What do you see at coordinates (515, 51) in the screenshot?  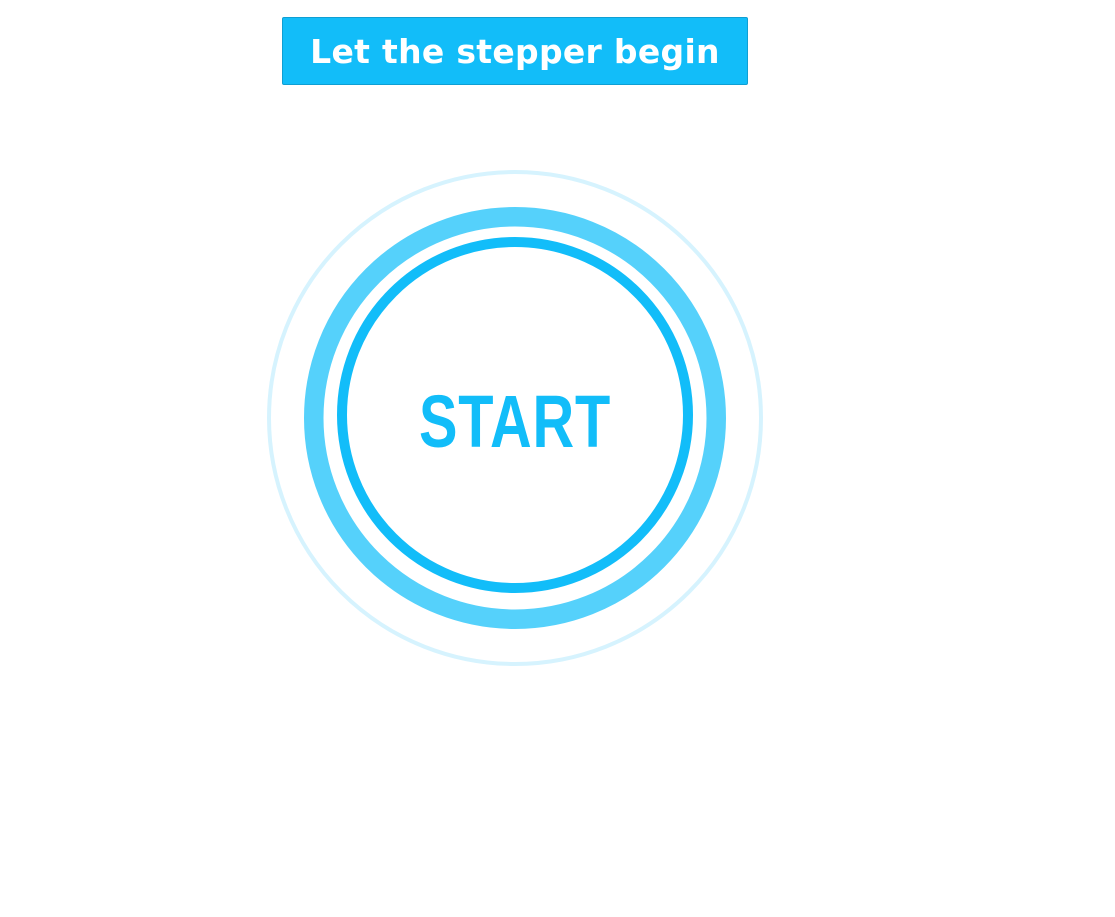 I see `begin-stepper-button: Let the stepper begin` at bounding box center [515, 51].